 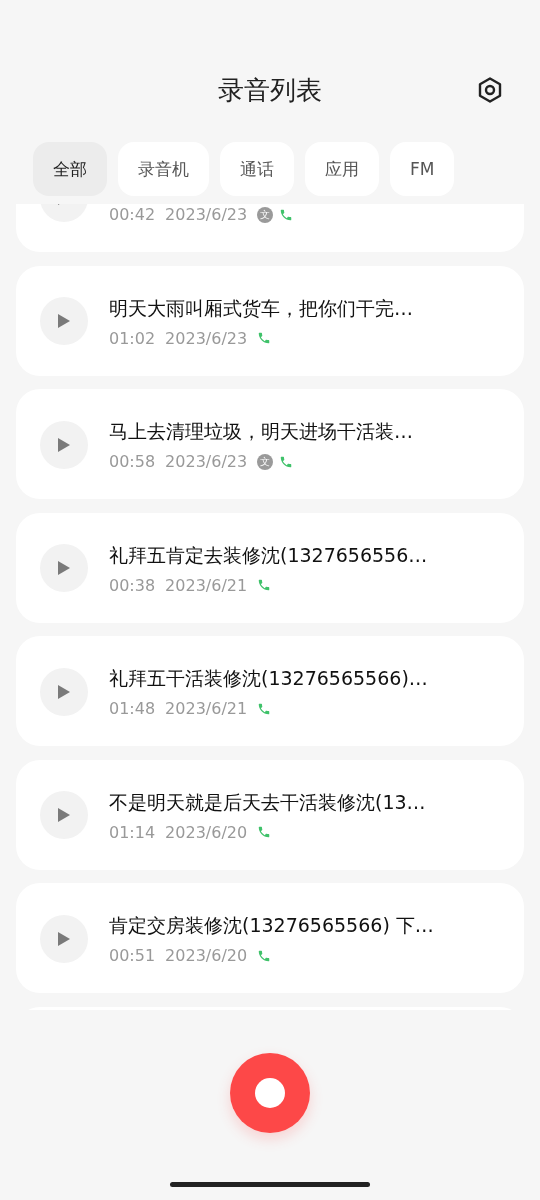 I want to click on recording-duration: 00:42, so click(x=132, y=214).